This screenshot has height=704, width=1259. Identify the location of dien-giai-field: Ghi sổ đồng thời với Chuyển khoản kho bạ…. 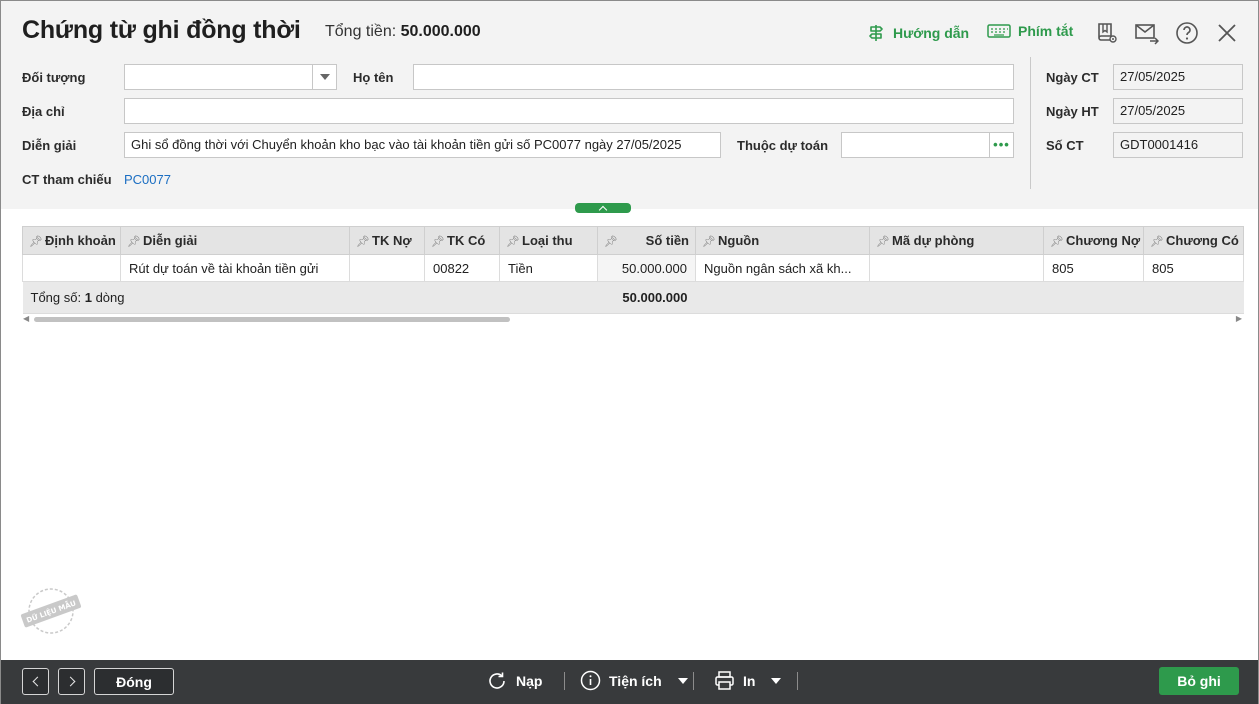
(422, 145).